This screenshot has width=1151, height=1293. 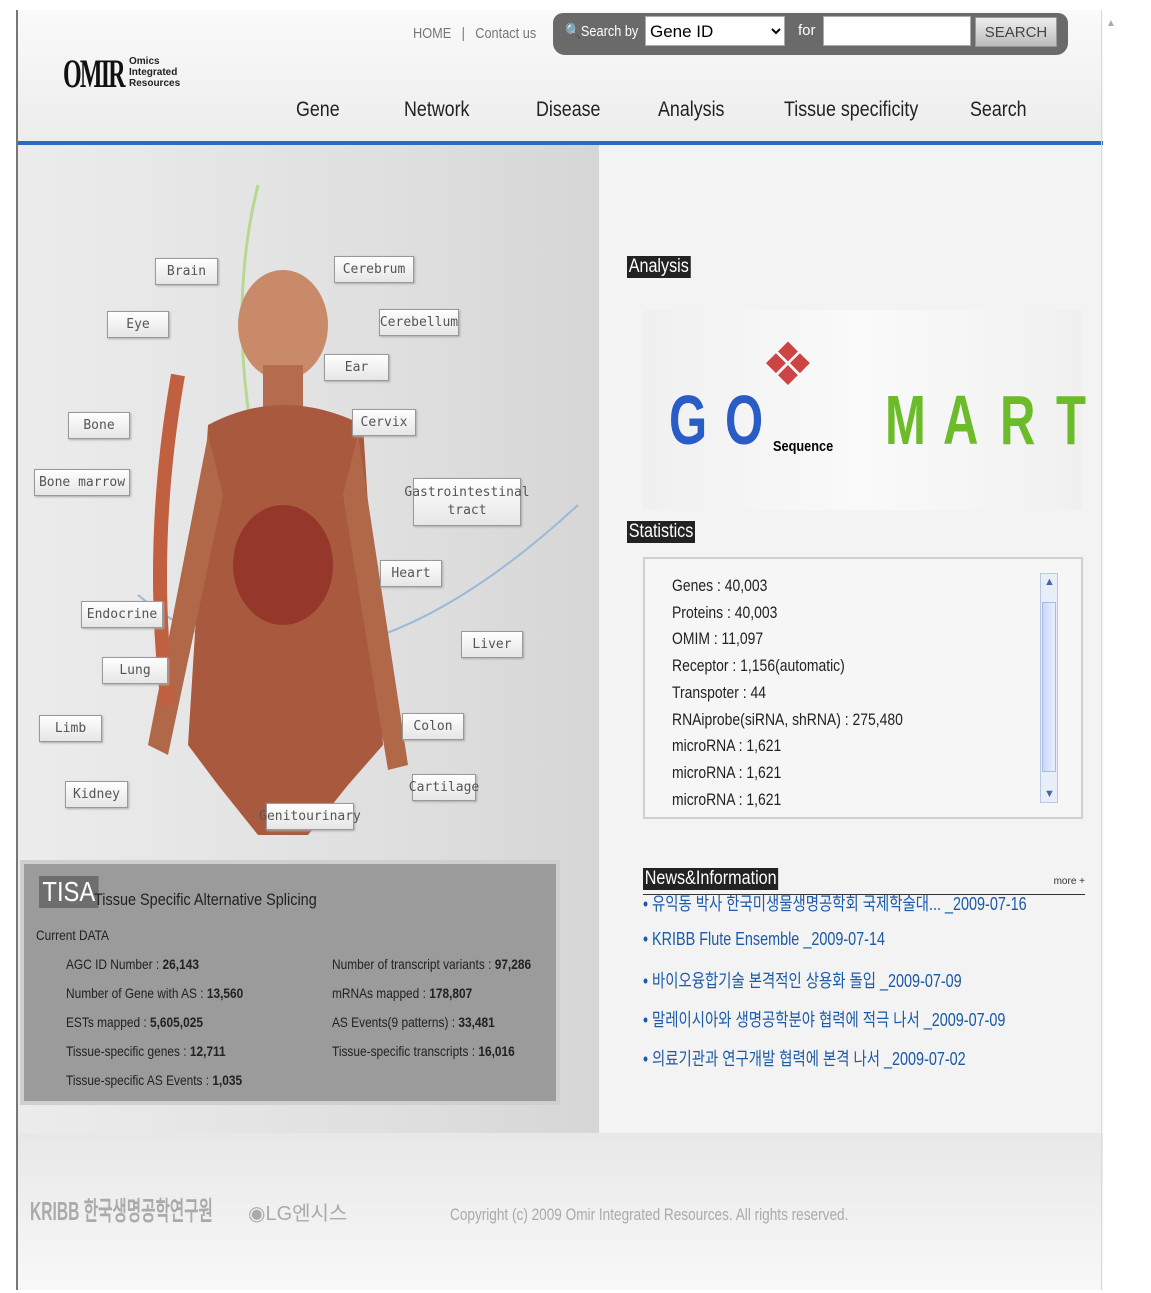 I want to click on news-item: • 말레이시아와 생명공학분야 협력에 적극 나서 _2009-07-09, so click(x=824, y=1019).